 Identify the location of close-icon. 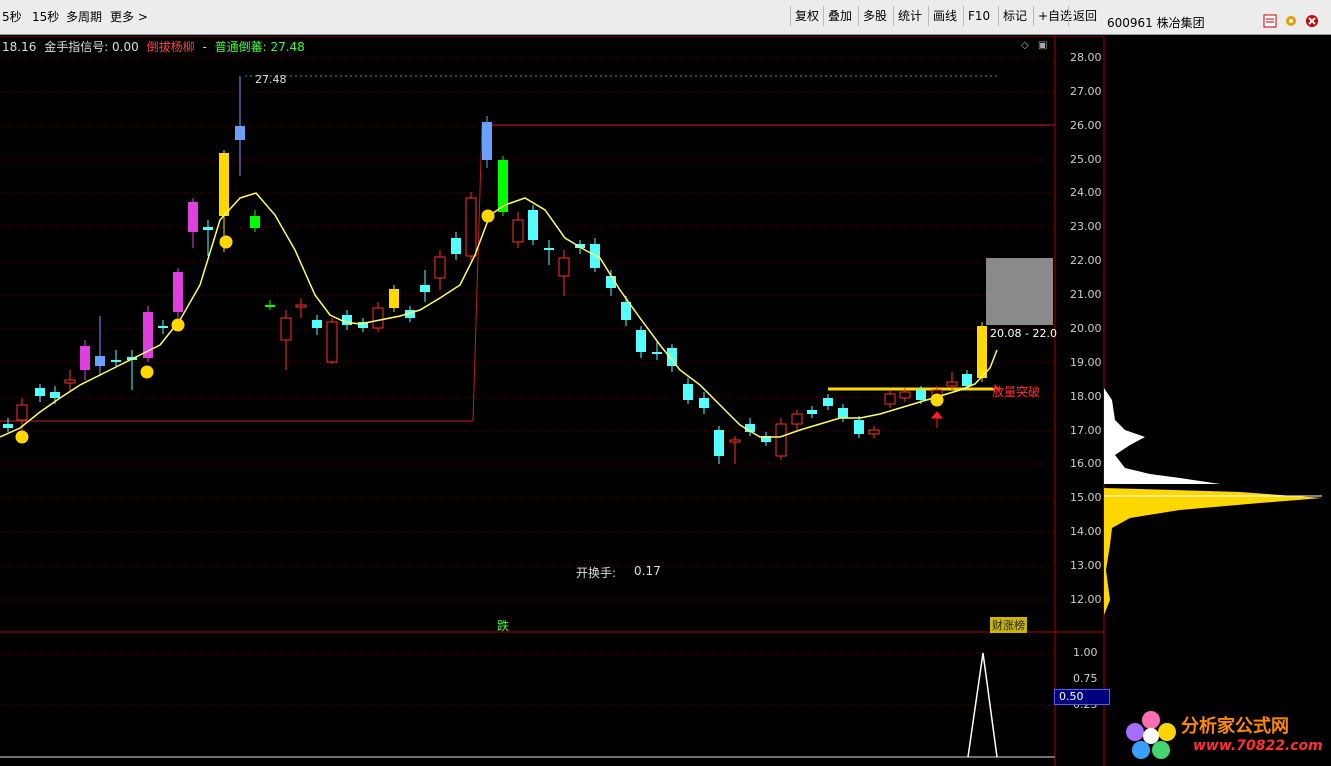
(1312, 21).